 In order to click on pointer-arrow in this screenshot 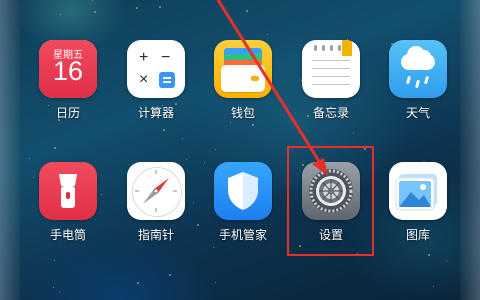, I will do `click(272, 88)`.